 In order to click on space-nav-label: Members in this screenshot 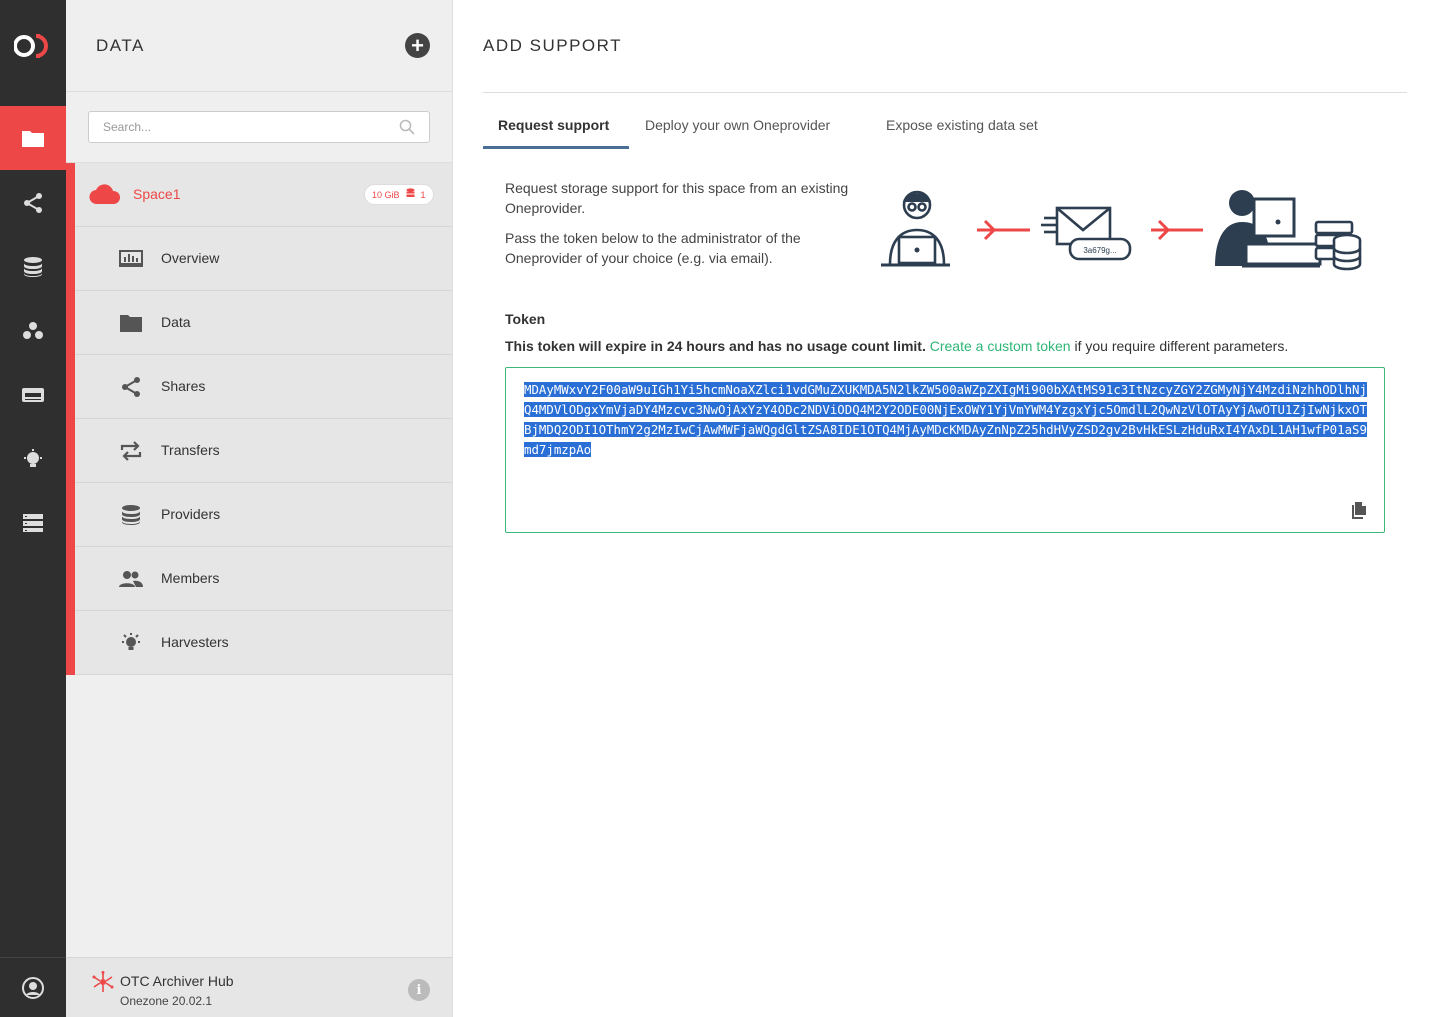, I will do `click(190, 578)`.